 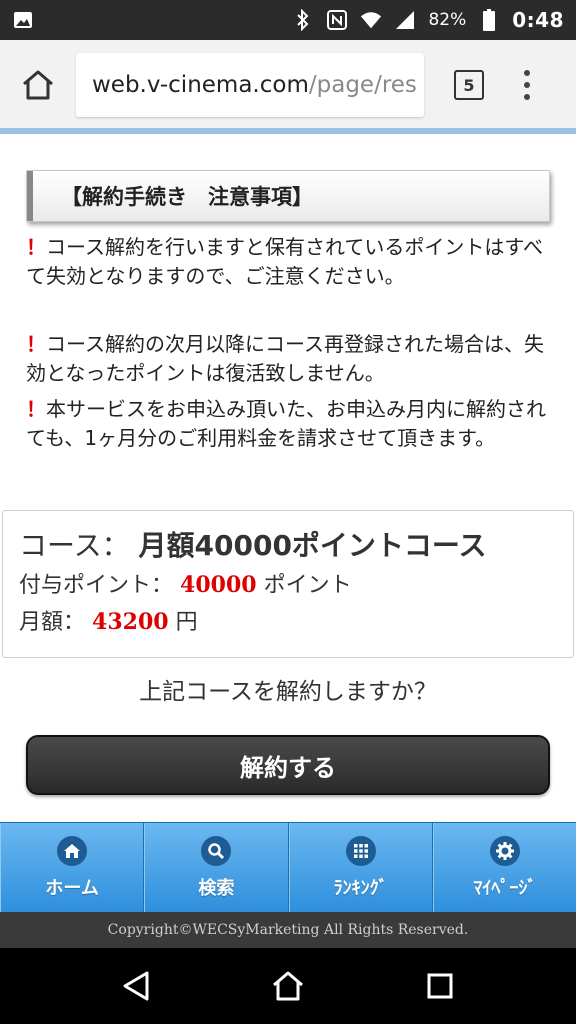 What do you see at coordinates (288, 765) in the screenshot?
I see `cancel-subscription-button: 解約する` at bounding box center [288, 765].